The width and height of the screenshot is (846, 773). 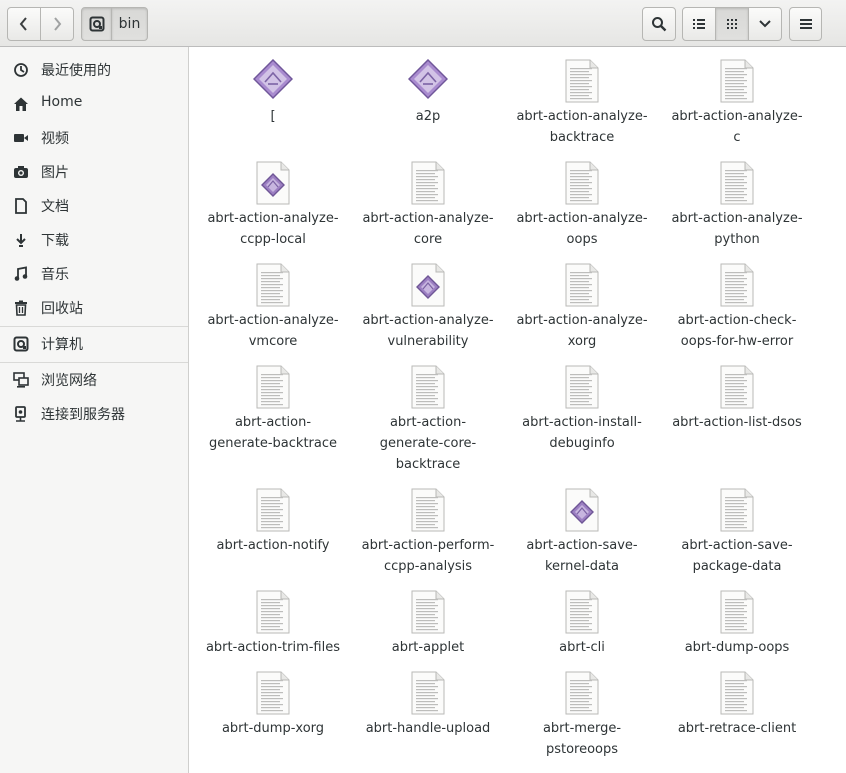 I want to click on file-item: abrt-action-notify, so click(x=273, y=522).